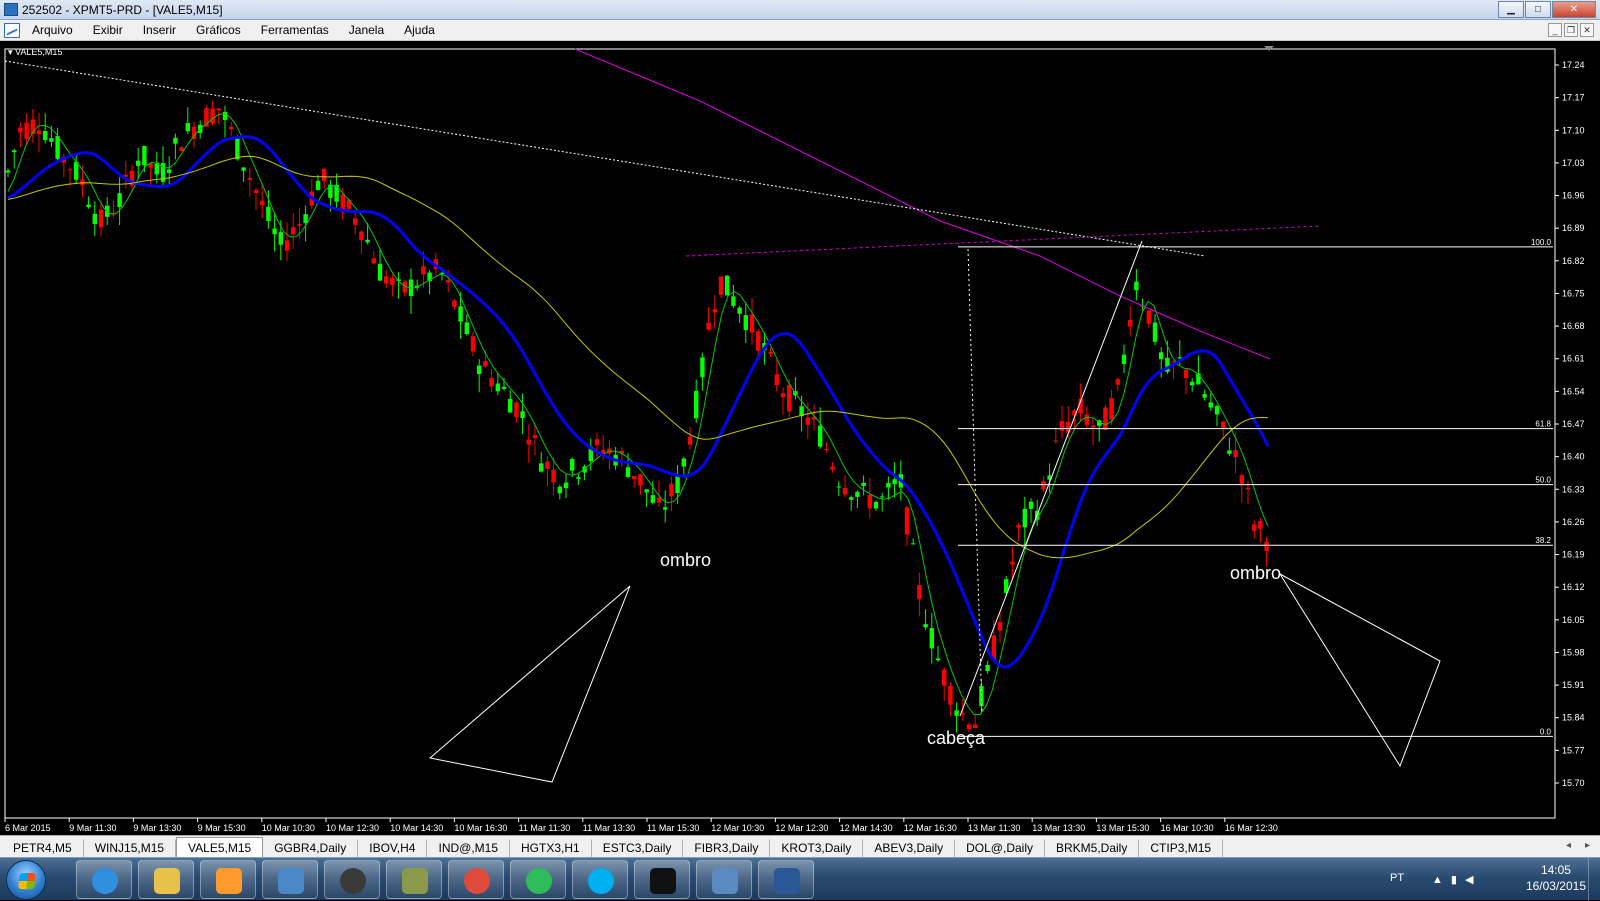 This screenshot has width=1600, height=901. Describe the element at coordinates (130, 848) in the screenshot. I see `chart-tab: WINJ15,M15` at that location.